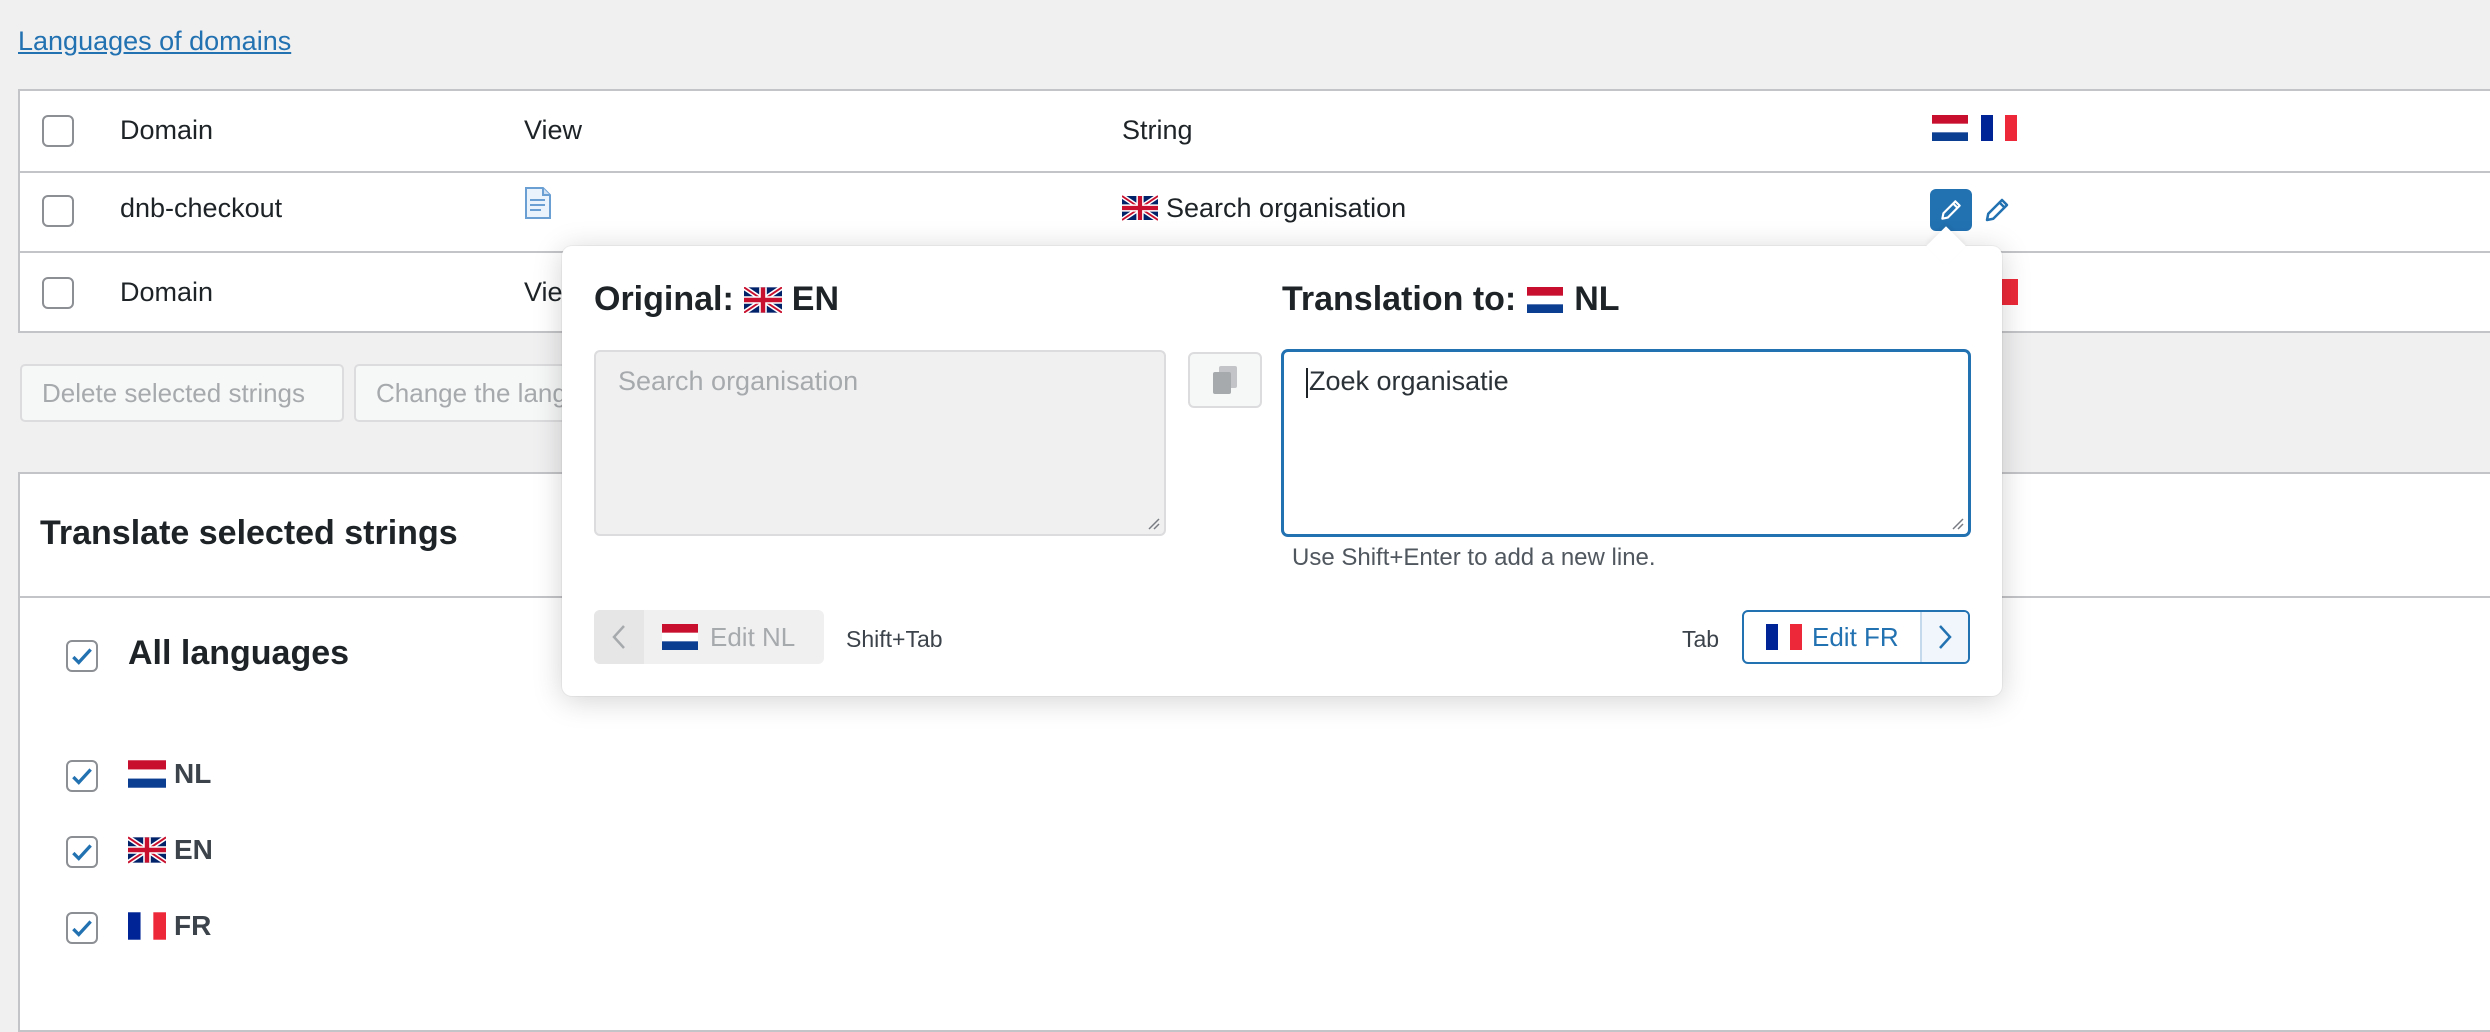 Image resolution: width=2490 pixels, height=1032 pixels. I want to click on edit-fr-translation-button, so click(1997, 212).